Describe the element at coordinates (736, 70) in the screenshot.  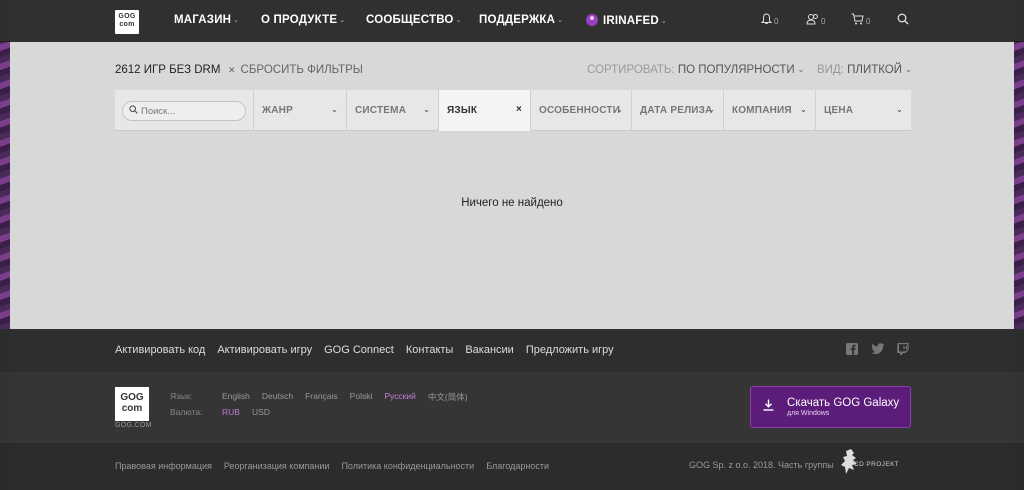
I see `sort-value: ПО ПОПУЛЯРНОСТИ` at that location.